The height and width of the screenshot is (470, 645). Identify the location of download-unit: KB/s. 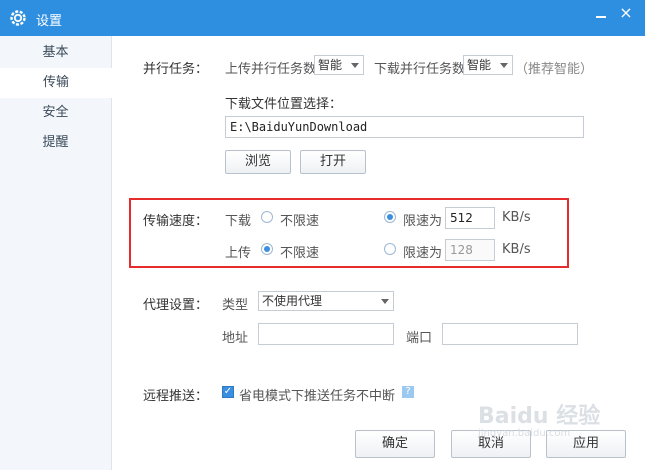
(516, 217).